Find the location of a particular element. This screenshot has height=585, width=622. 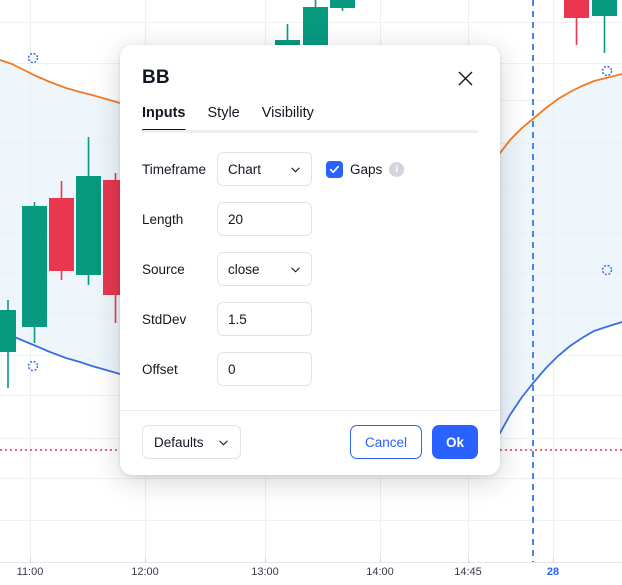

offset-value: 0 is located at coordinates (232, 369).